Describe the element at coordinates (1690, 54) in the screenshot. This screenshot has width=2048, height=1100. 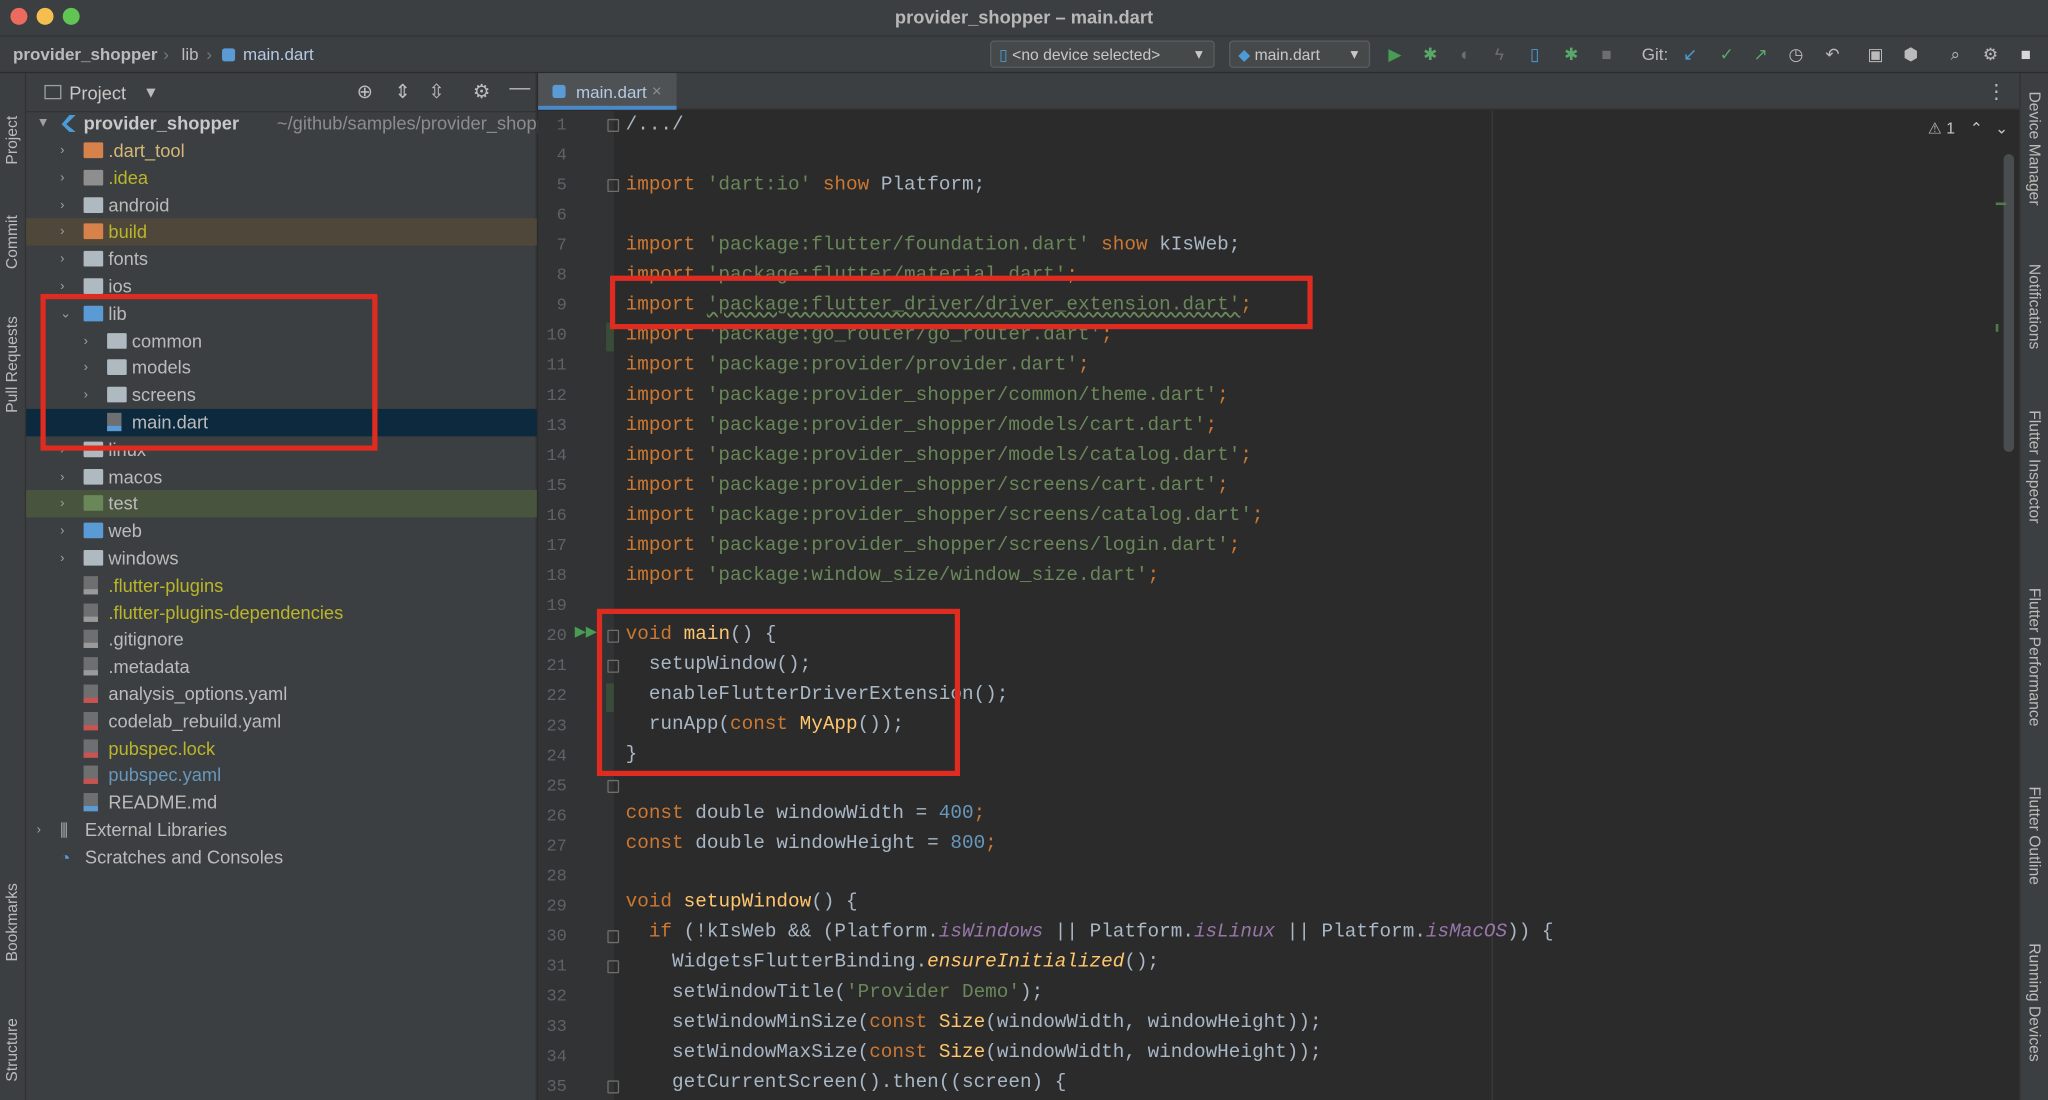
I see `git-update-icon: ↙` at that location.